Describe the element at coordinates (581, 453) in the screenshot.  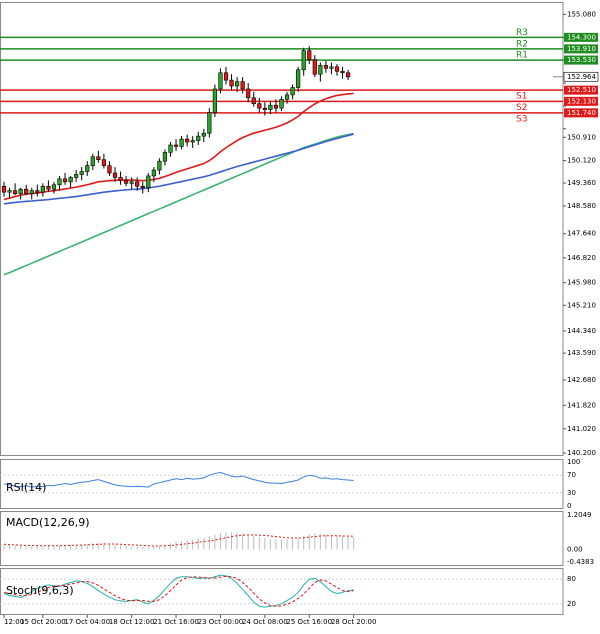
I see `y-tick-label: 140.200` at that location.